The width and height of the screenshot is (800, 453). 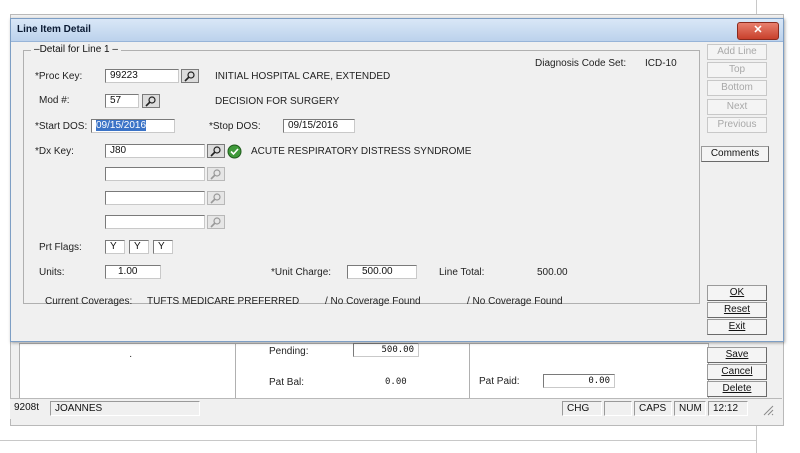 I want to click on resize-grip-icon, so click(x=768, y=410).